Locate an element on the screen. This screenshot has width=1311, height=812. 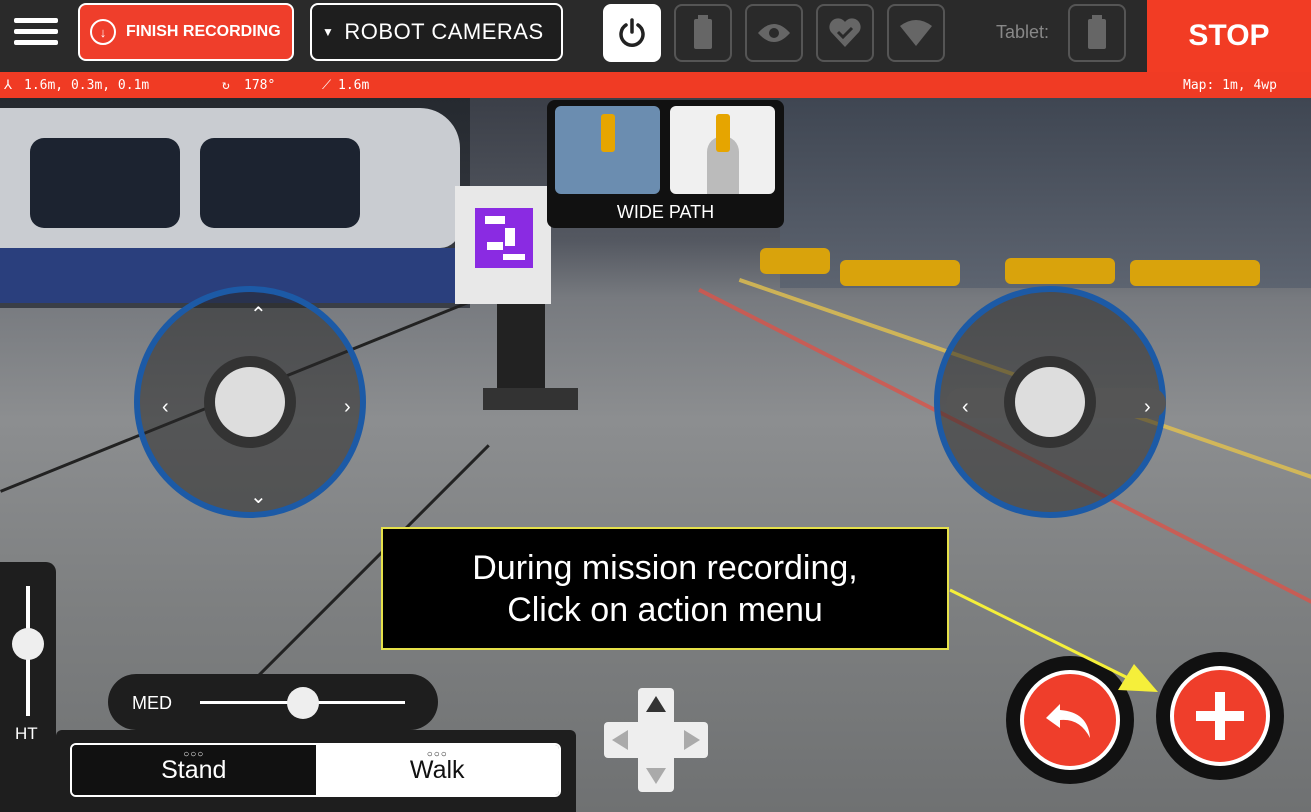
plus-icon is located at coordinates (1220, 716).